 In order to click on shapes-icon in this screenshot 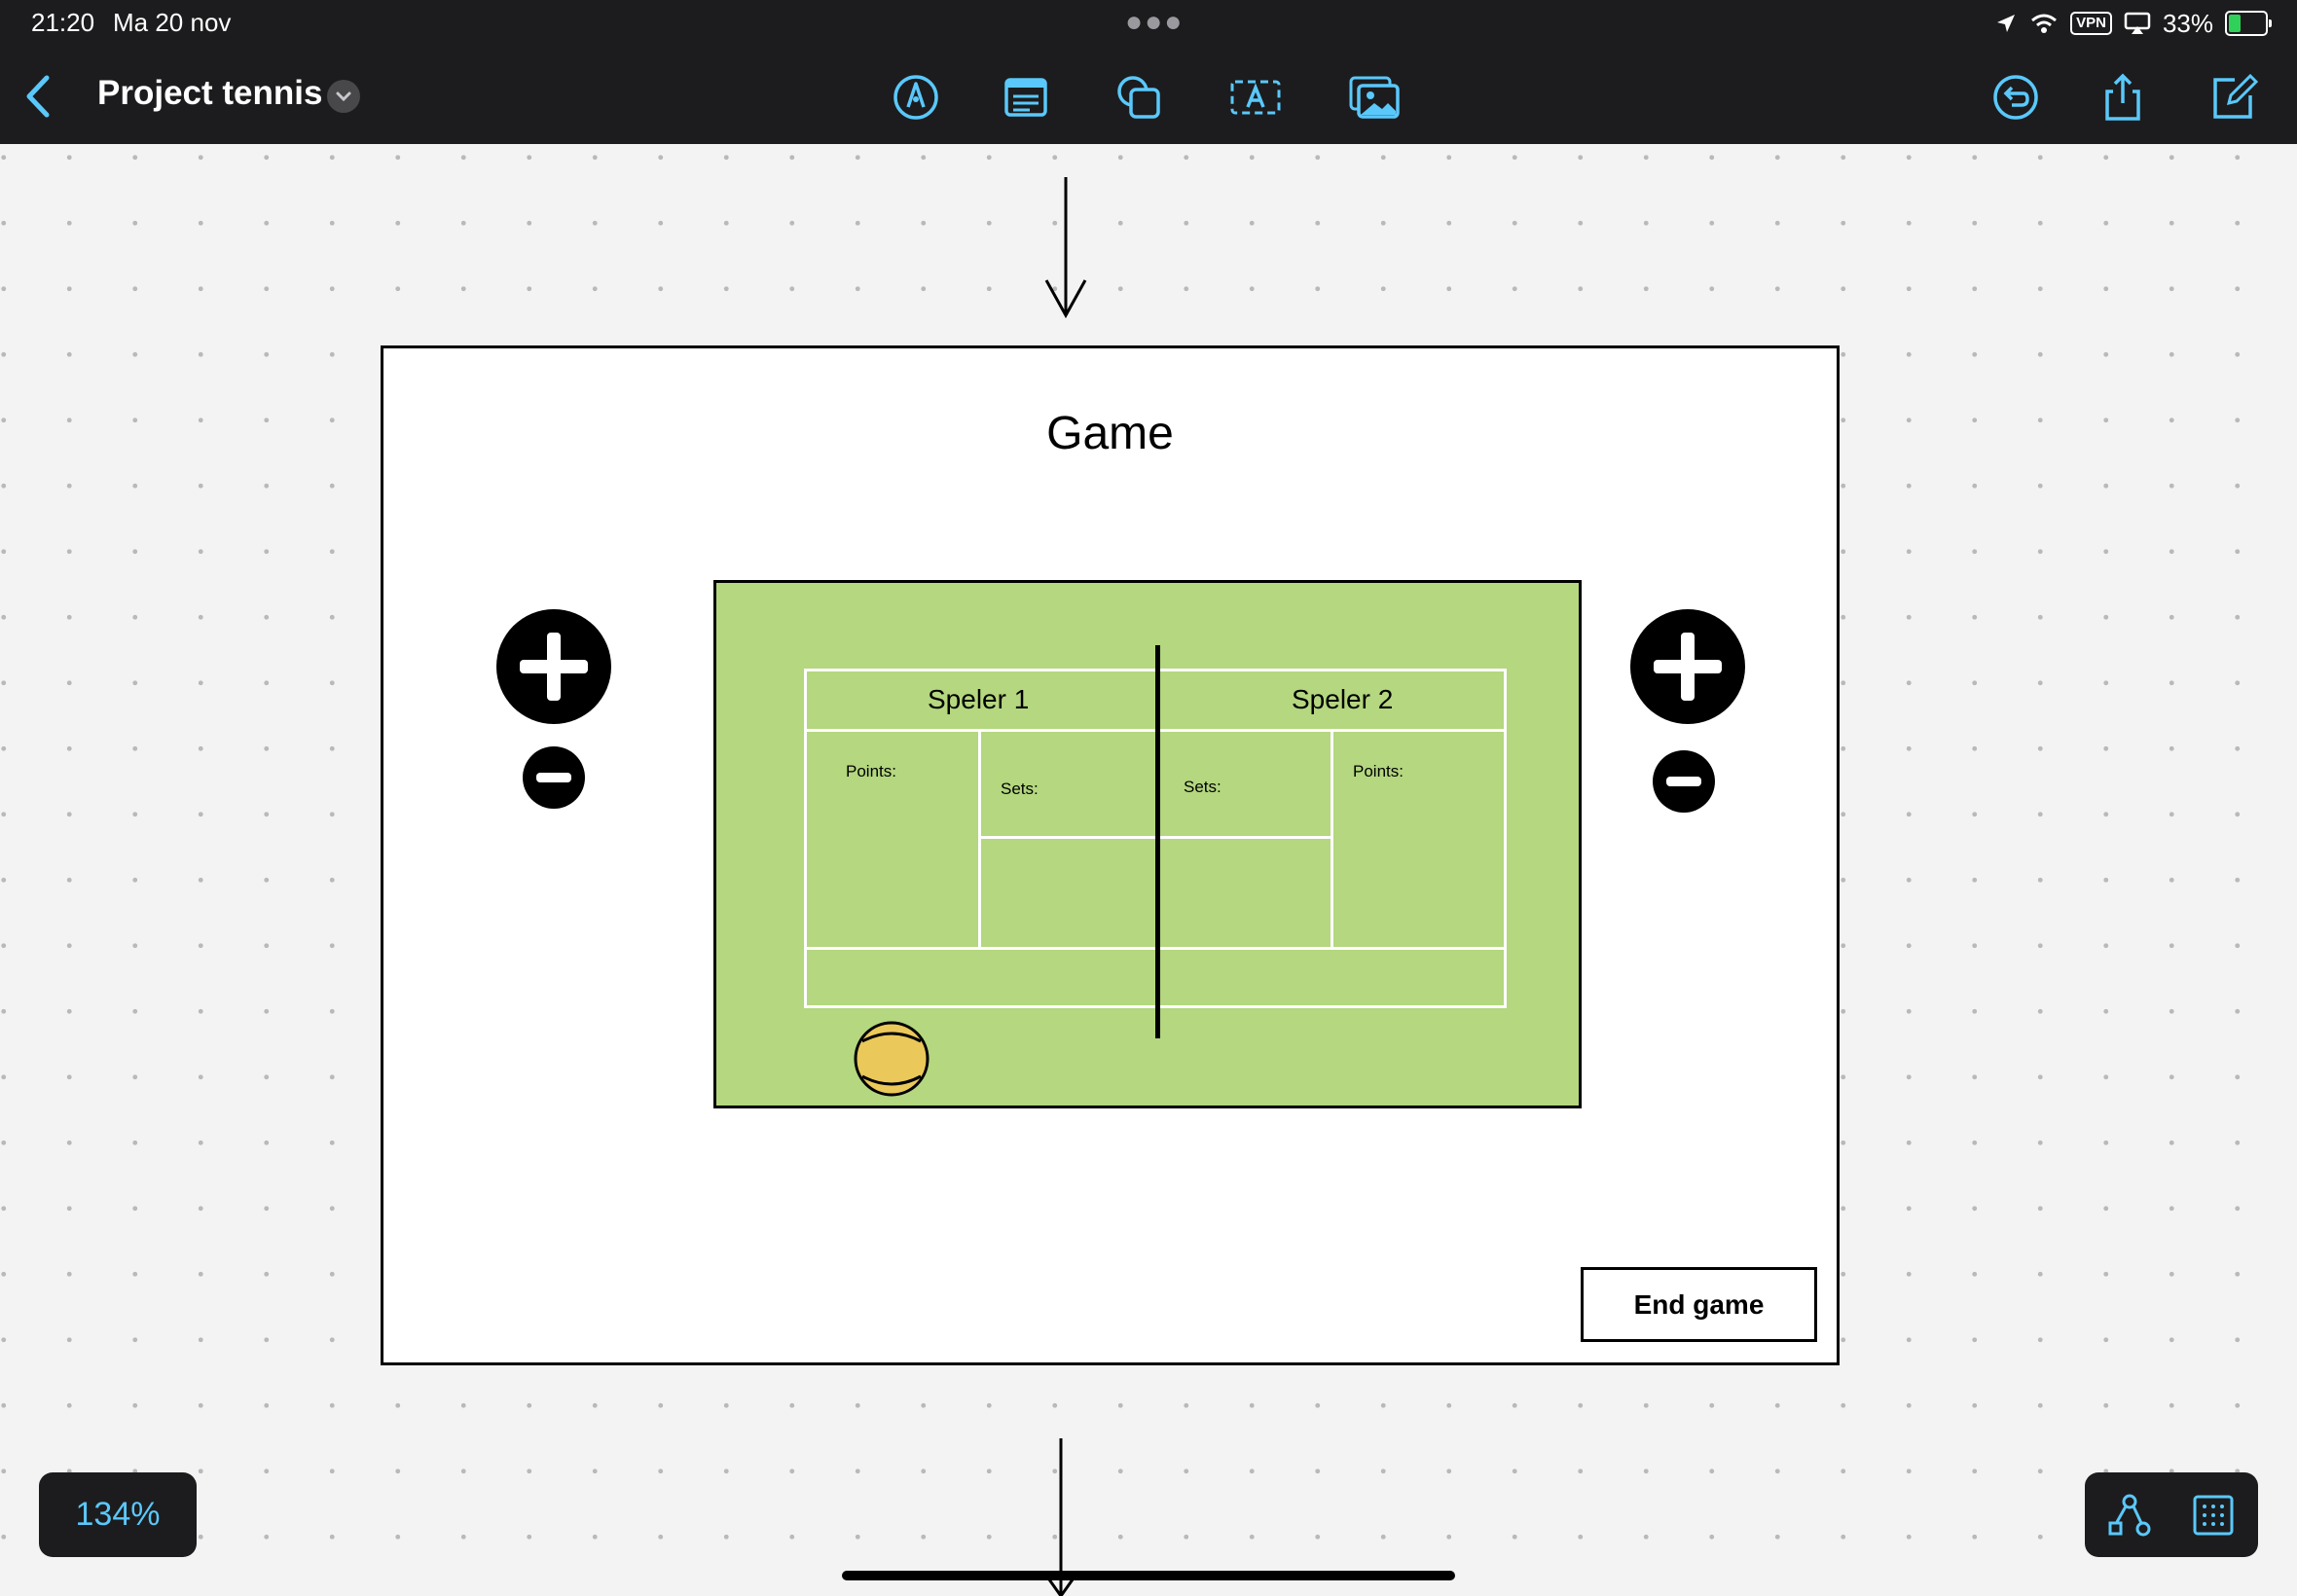, I will do `click(1138, 97)`.